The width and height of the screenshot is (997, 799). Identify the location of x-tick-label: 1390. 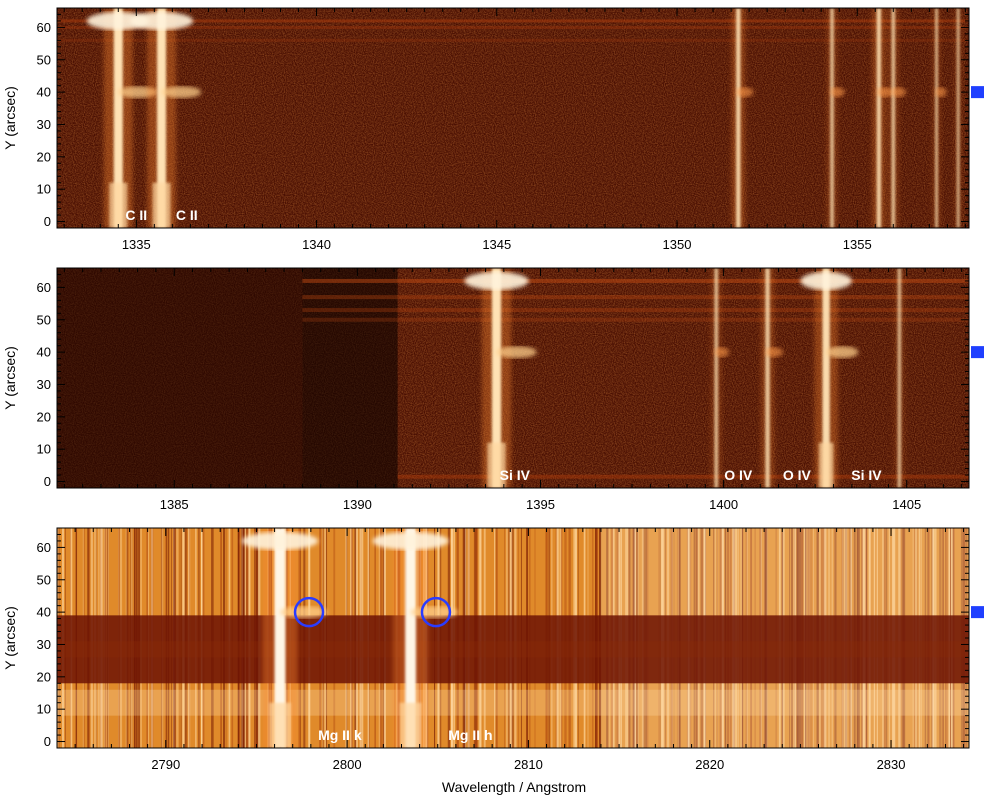
(357, 504).